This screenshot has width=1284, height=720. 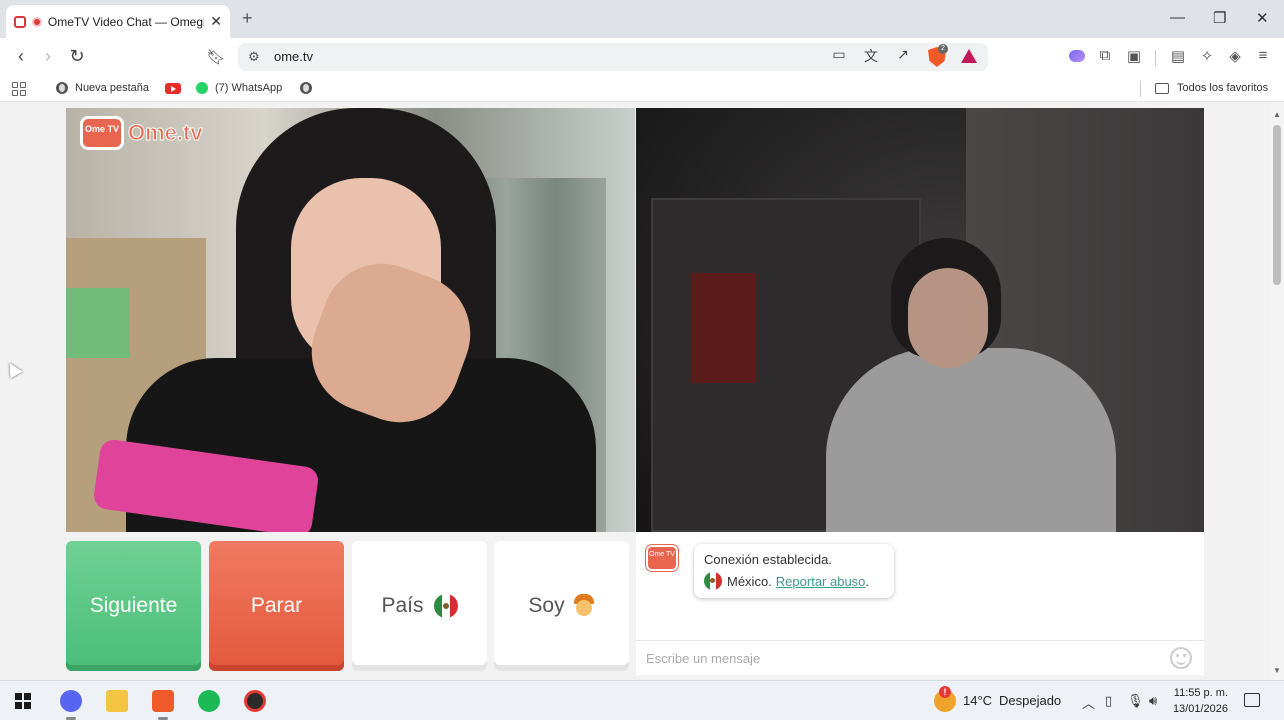 I want to click on obs-recorder-icon, so click(x=255, y=701).